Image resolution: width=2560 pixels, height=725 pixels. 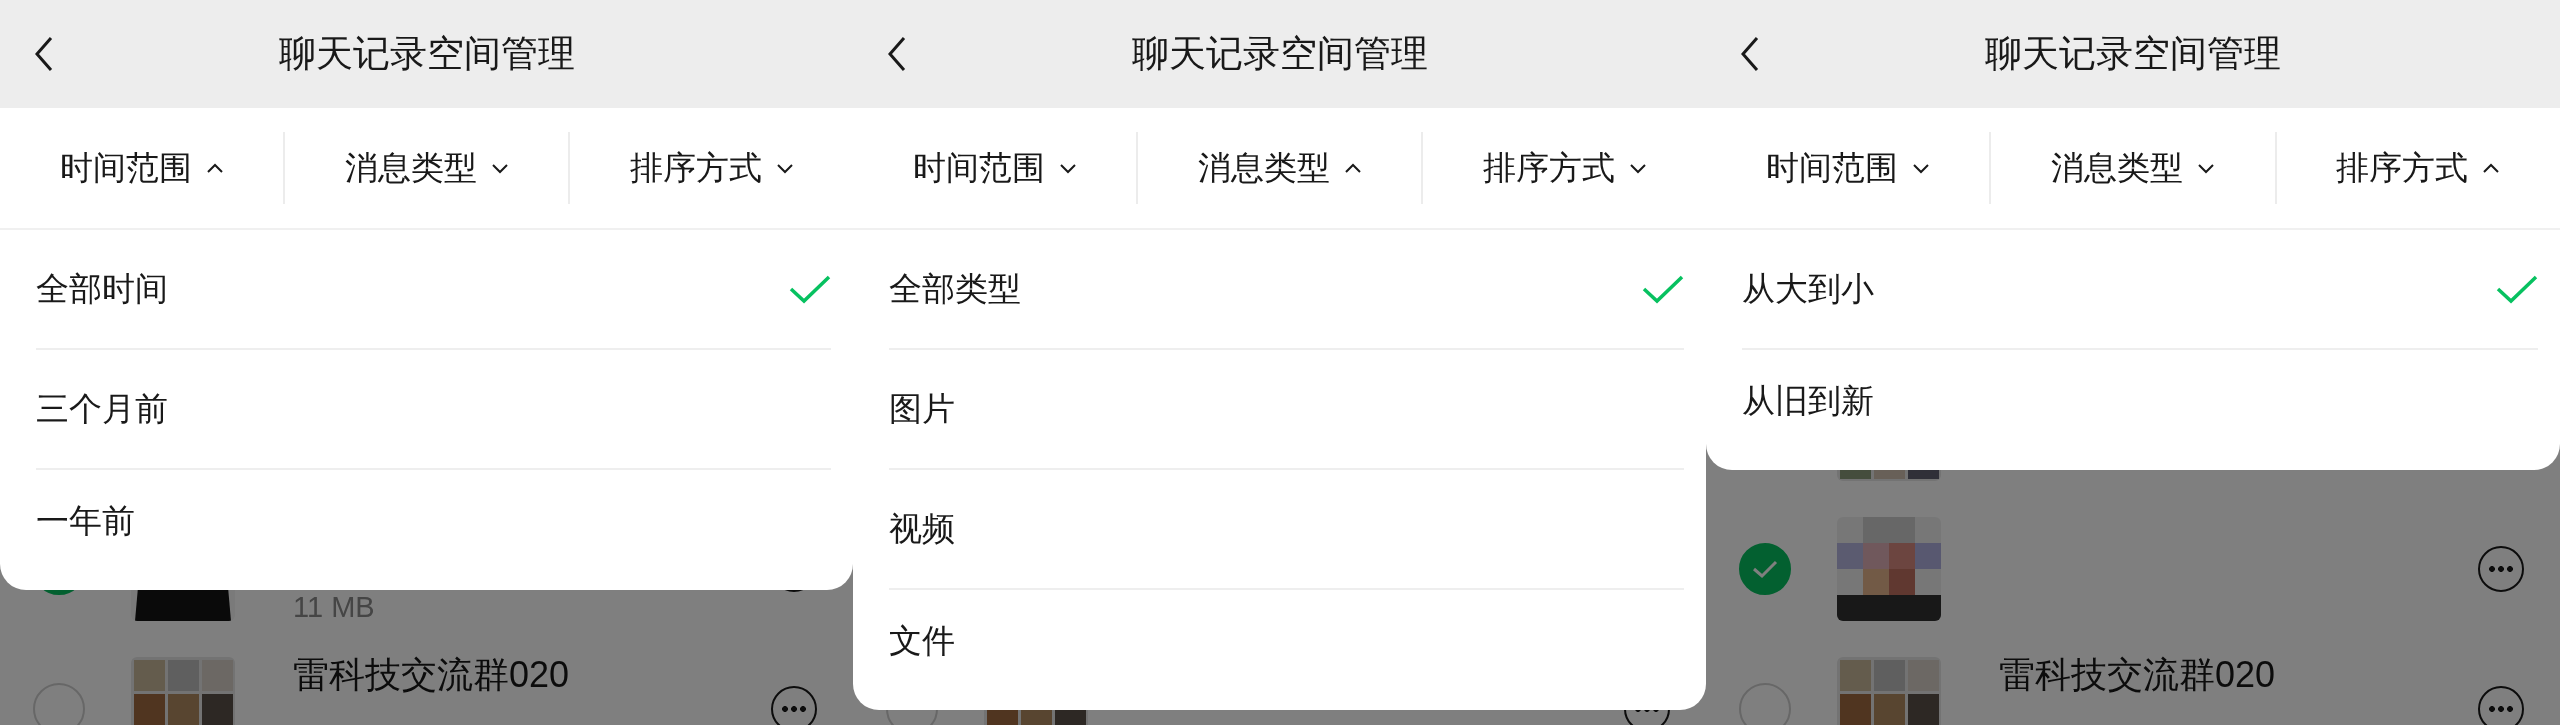 What do you see at coordinates (1286, 641) in the screenshot?
I see `dropdown-option: 文件` at bounding box center [1286, 641].